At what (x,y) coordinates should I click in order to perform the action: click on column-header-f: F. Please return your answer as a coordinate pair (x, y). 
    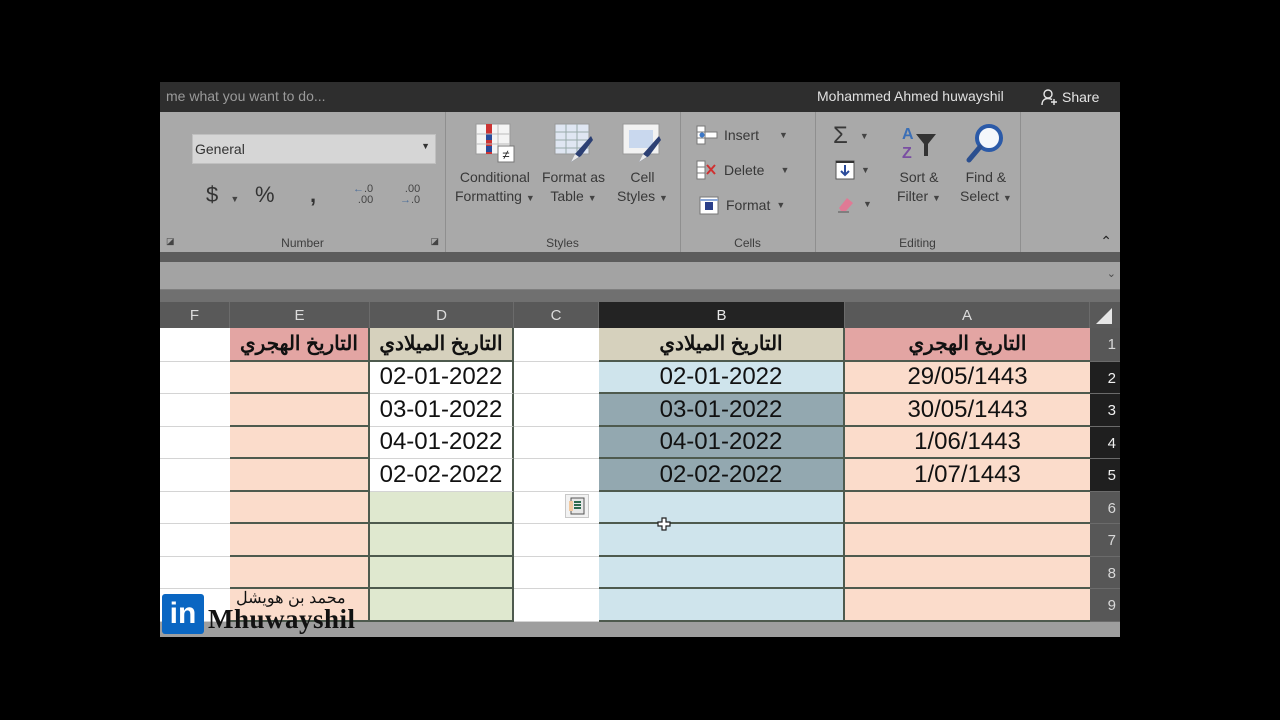
    Looking at the image, I should click on (195, 315).